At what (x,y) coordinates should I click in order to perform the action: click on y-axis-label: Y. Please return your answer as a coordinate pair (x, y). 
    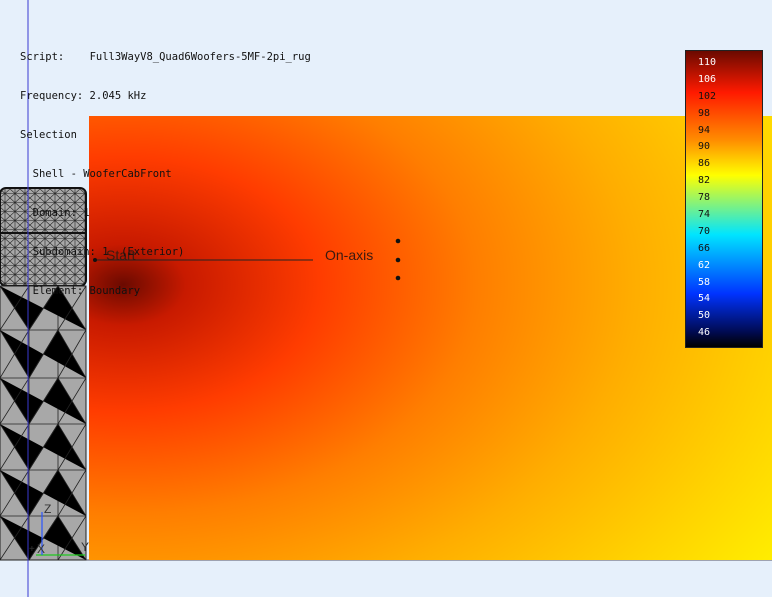
    Looking at the image, I should click on (85, 547).